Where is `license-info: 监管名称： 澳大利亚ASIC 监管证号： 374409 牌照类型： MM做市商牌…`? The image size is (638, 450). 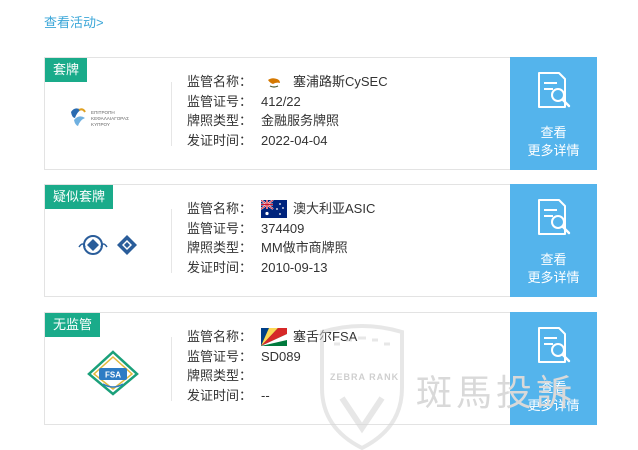
license-info: 监管名称： 澳大利亚ASIC 监管证号： 374409 牌照类型： MM做市商牌… is located at coordinates (281, 238).